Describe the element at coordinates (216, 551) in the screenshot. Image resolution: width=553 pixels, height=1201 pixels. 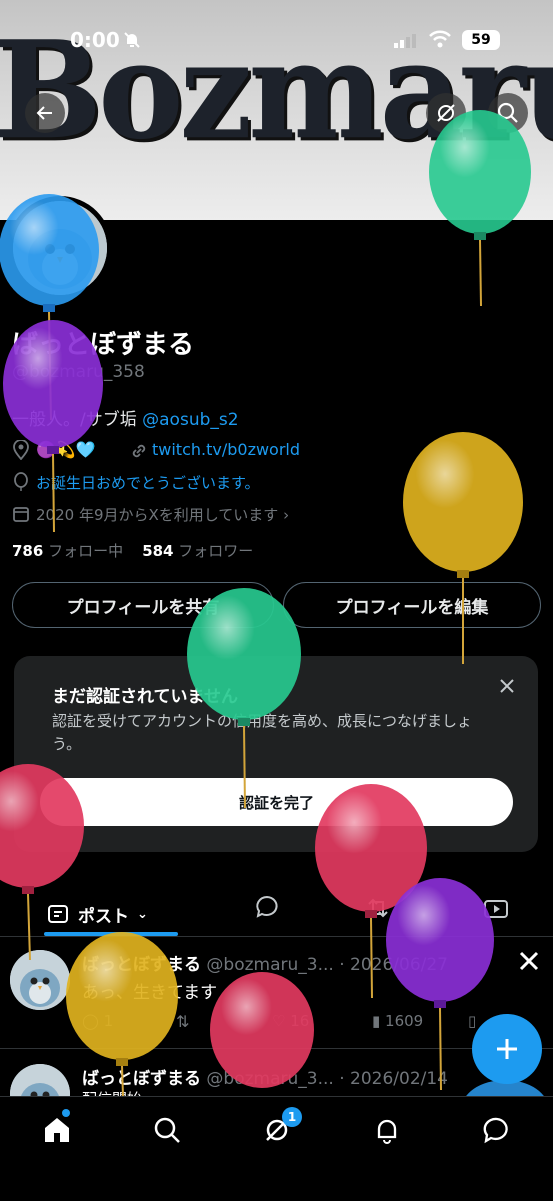
I see `followers-label: フォロワー` at that location.